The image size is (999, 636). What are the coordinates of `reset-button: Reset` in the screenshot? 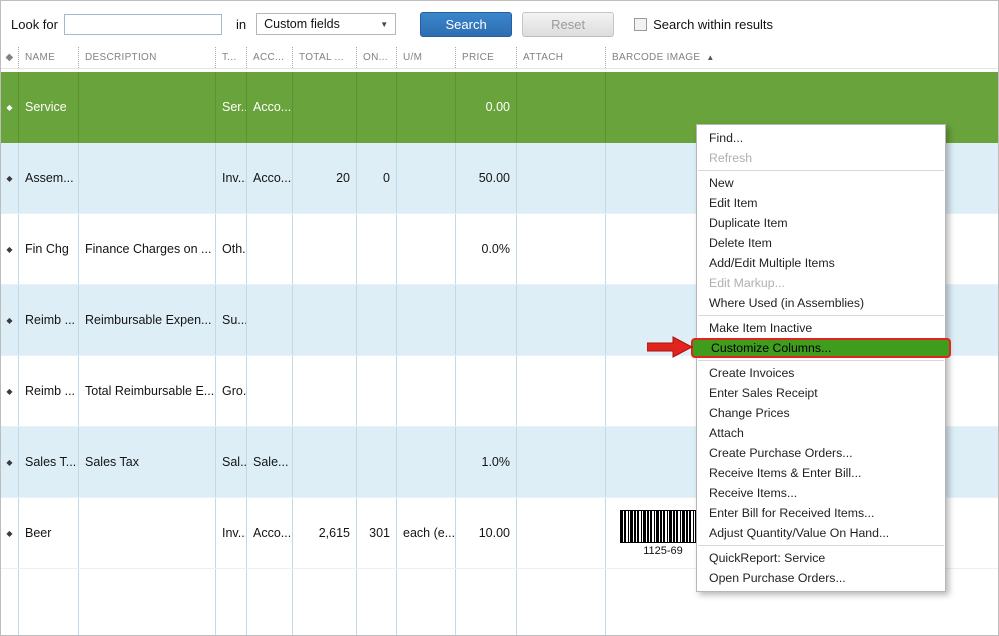 It's located at (568, 24).